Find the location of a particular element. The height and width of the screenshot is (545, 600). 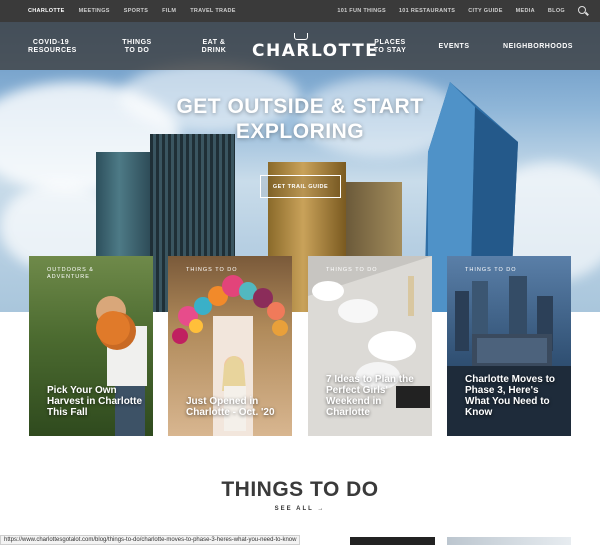

nav-places-to-stay: Places To Stay is located at coordinates (390, 47).